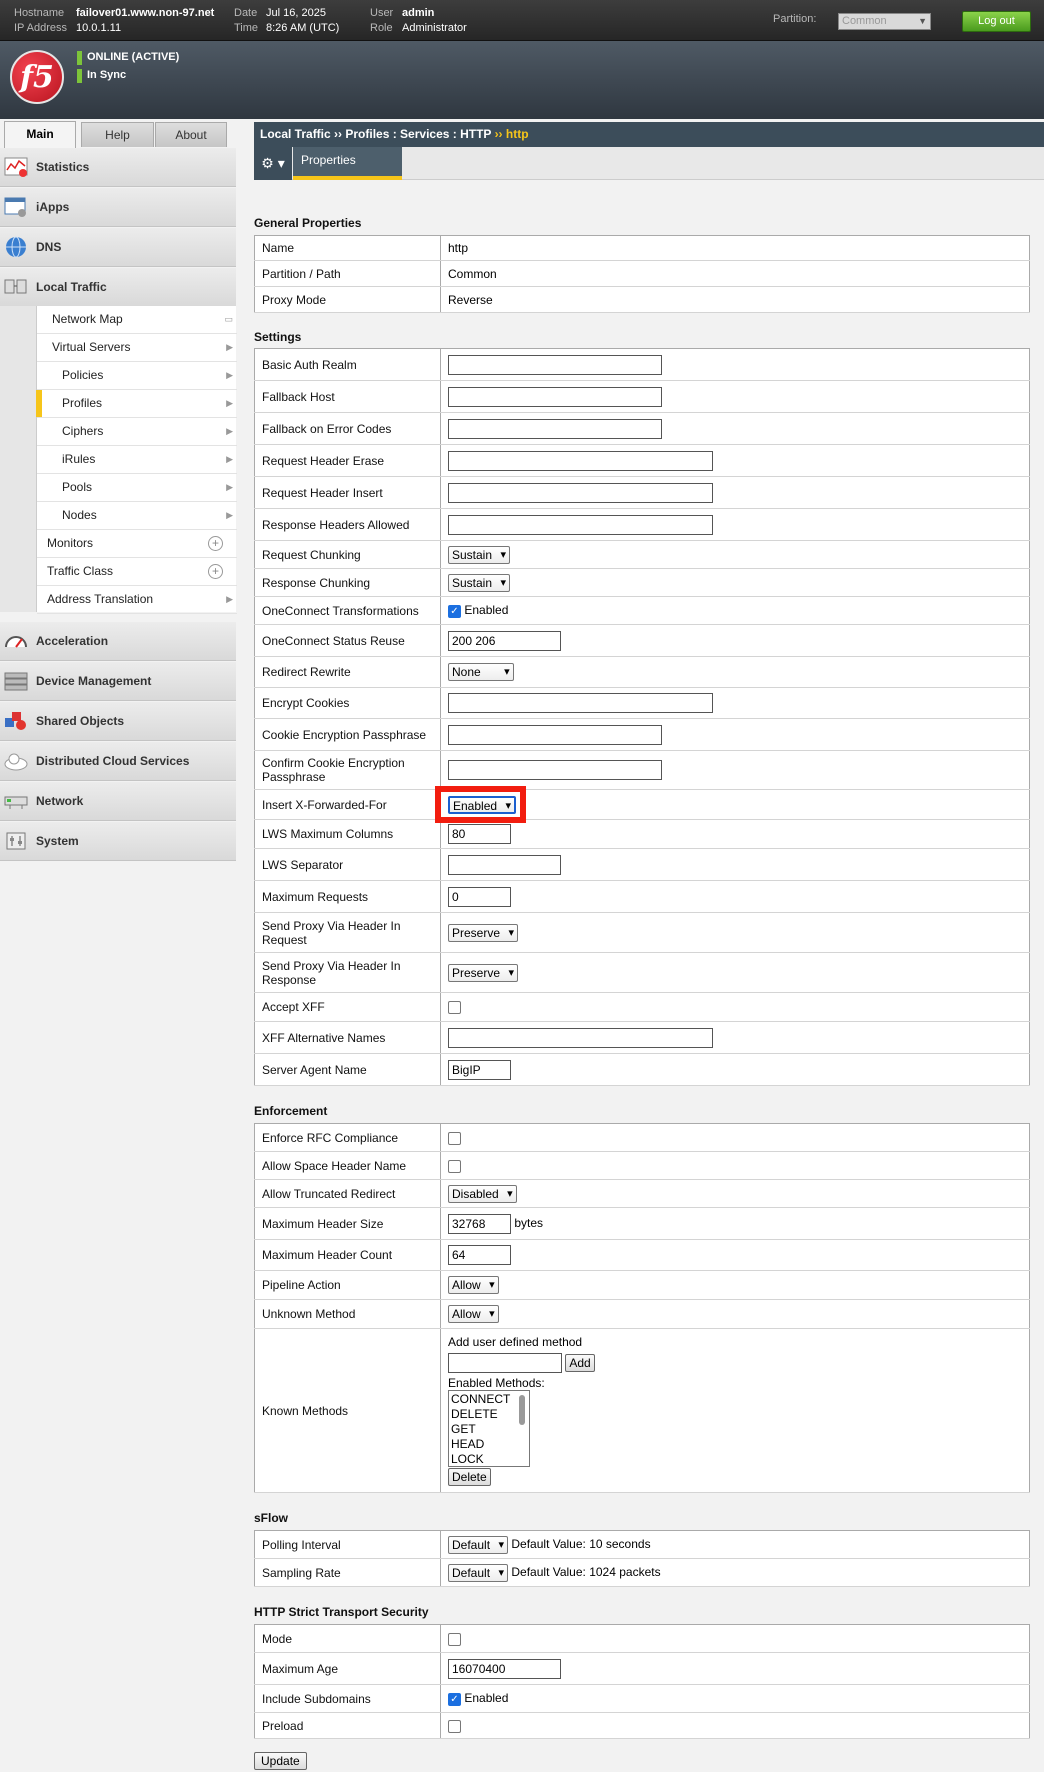 Image resolution: width=1044 pixels, height=1772 pixels. I want to click on sidebar-item-label: Ciphers, so click(83, 431).